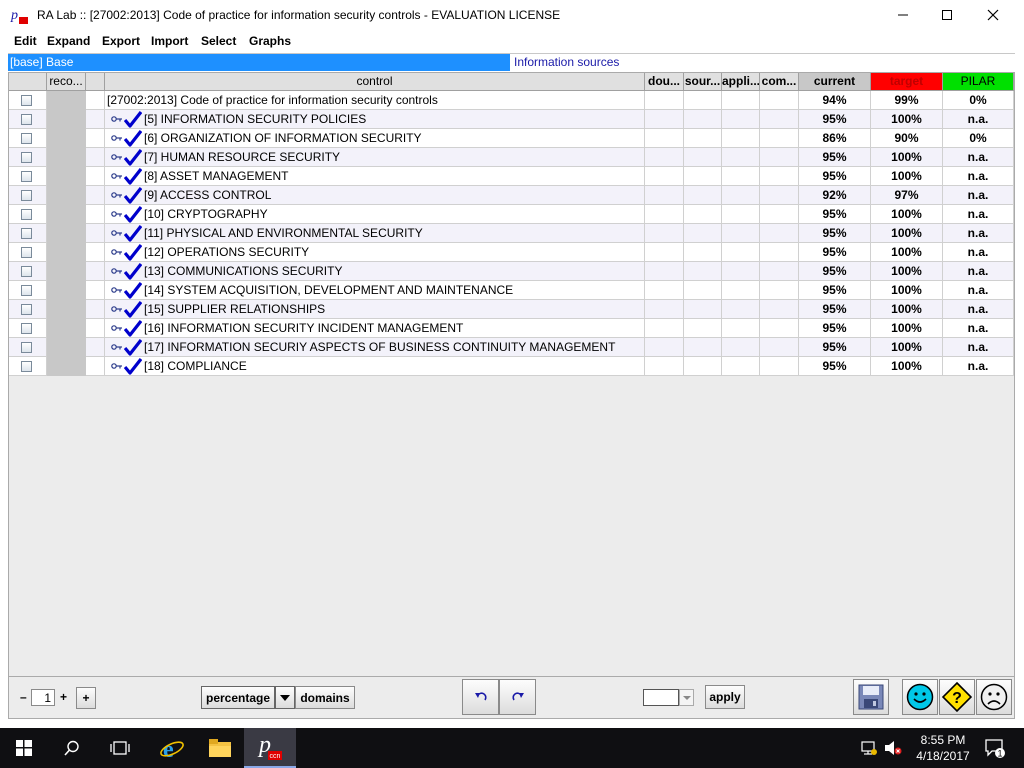 Image resolution: width=1024 pixels, height=768 pixels. I want to click on control-cell: [5] INFORMATION SECURITY POLICIES, so click(375, 119).